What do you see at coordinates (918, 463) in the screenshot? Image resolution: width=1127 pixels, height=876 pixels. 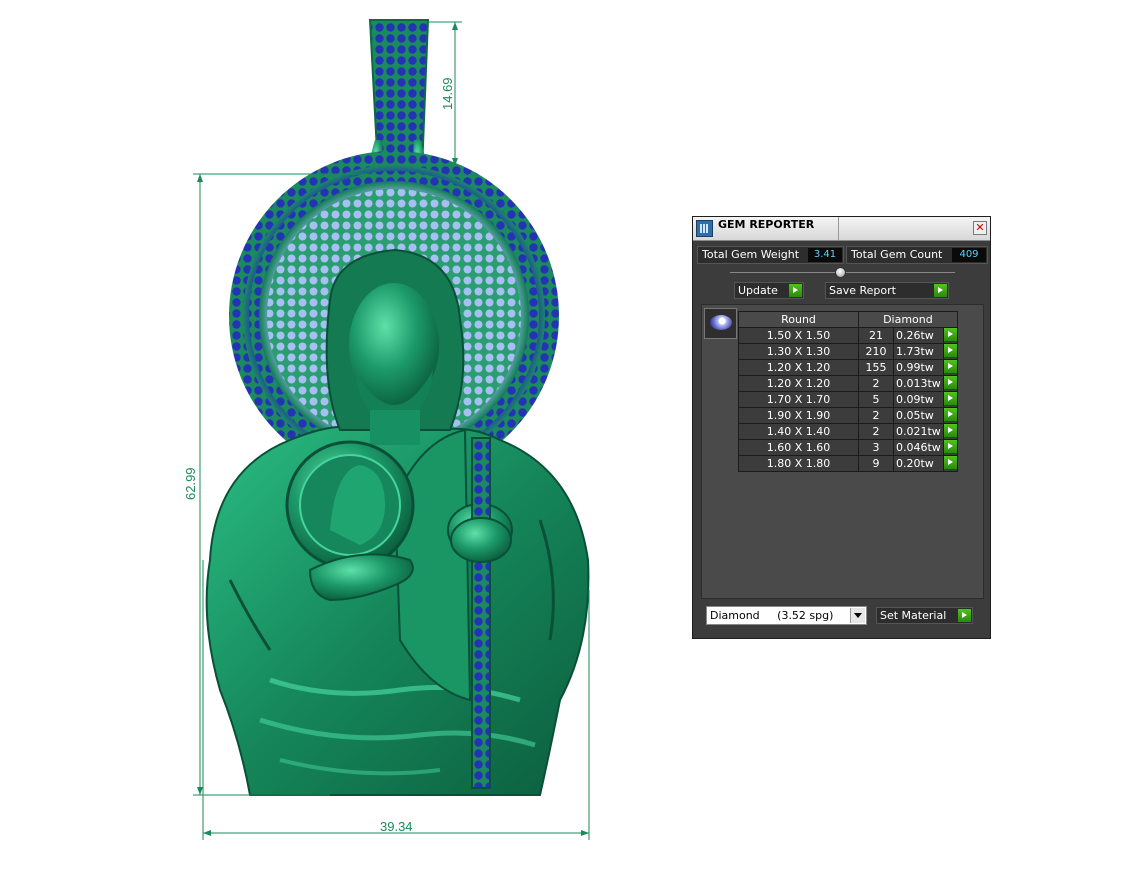 I see `gem-weight: 0.20tw` at bounding box center [918, 463].